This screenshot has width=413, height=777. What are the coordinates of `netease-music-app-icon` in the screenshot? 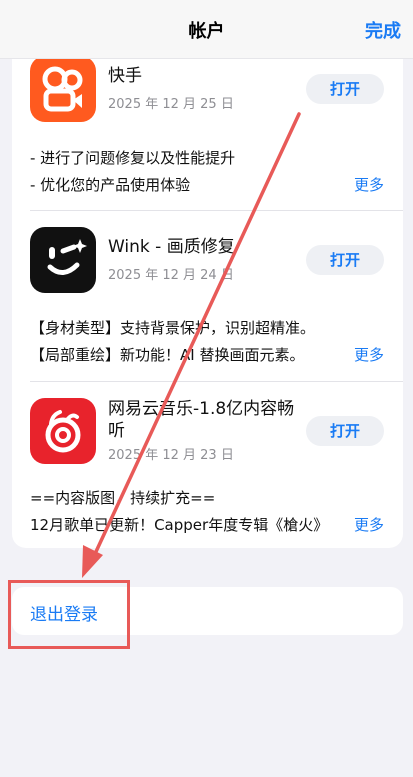 It's located at (63, 431).